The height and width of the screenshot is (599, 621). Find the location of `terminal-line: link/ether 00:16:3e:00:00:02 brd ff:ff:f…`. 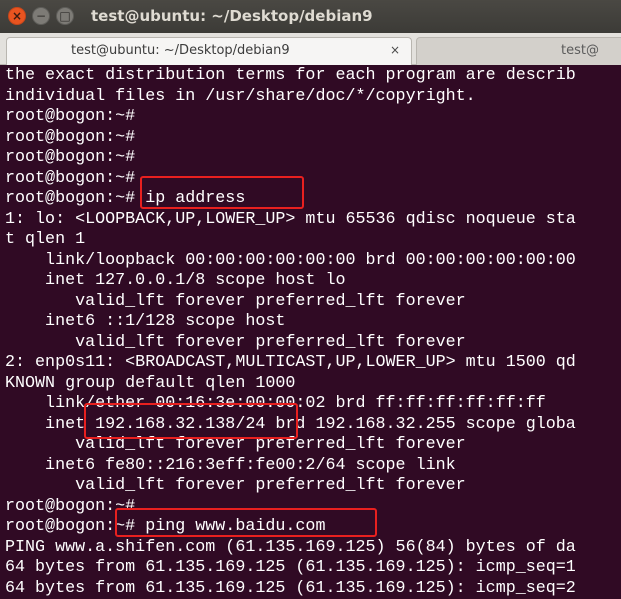

terminal-line: link/ether 00:16:3e:00:00:02 brd ff:ff:f… is located at coordinates (275, 403).